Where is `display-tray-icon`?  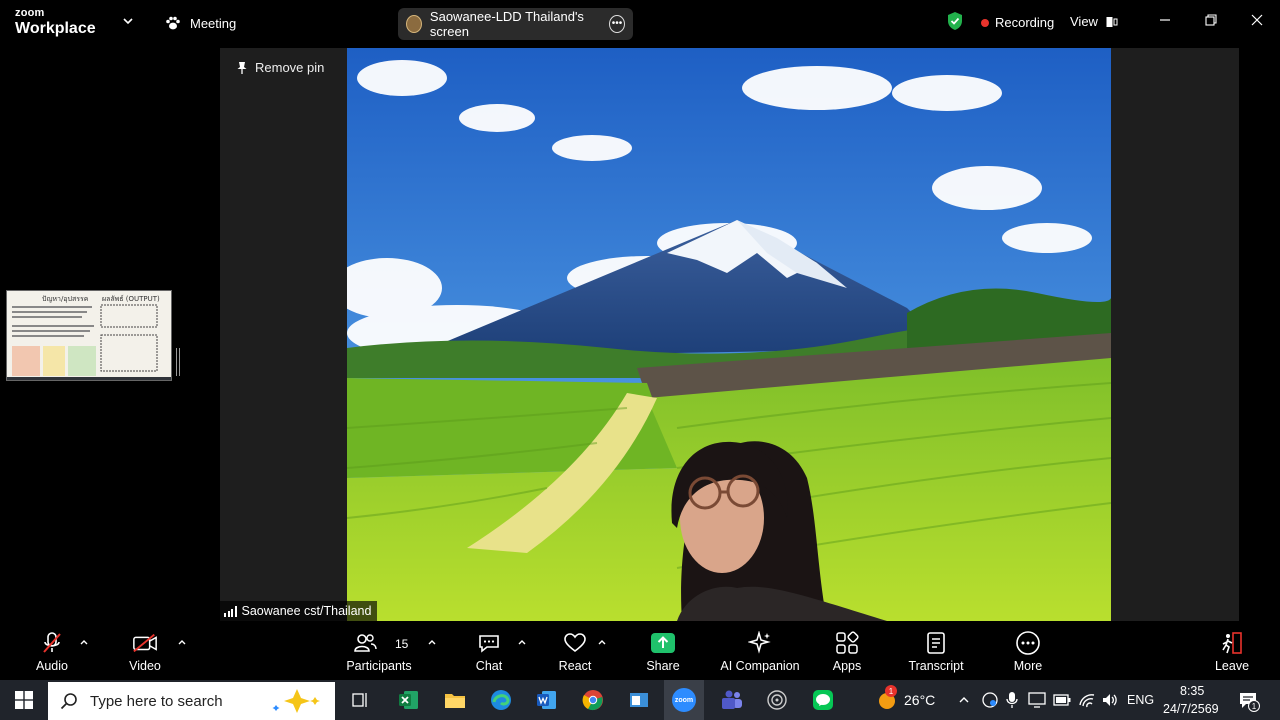 display-tray-icon is located at coordinates (1037, 700).